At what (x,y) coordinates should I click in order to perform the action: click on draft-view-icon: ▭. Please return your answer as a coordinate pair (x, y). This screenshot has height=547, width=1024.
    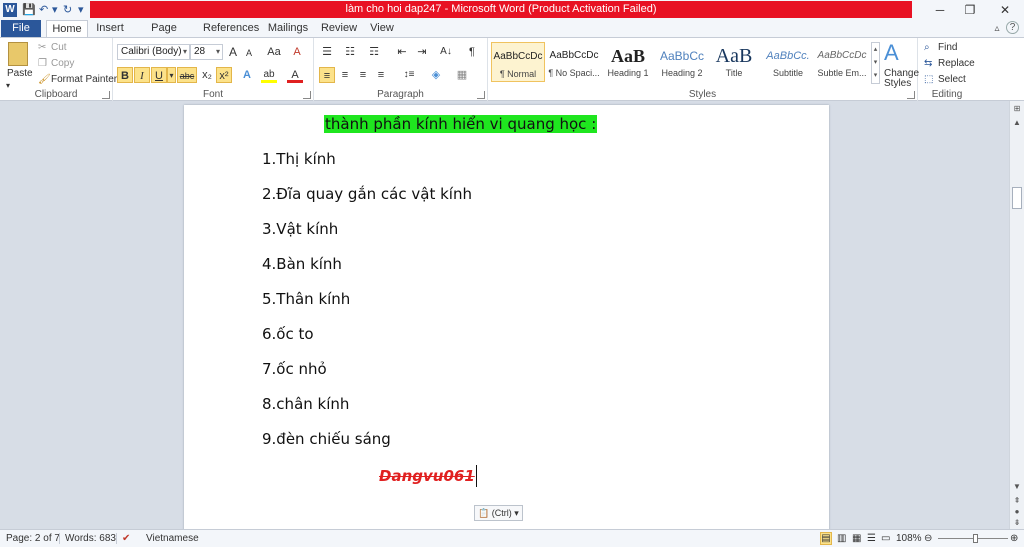
    Looking at the image, I should click on (885, 538).